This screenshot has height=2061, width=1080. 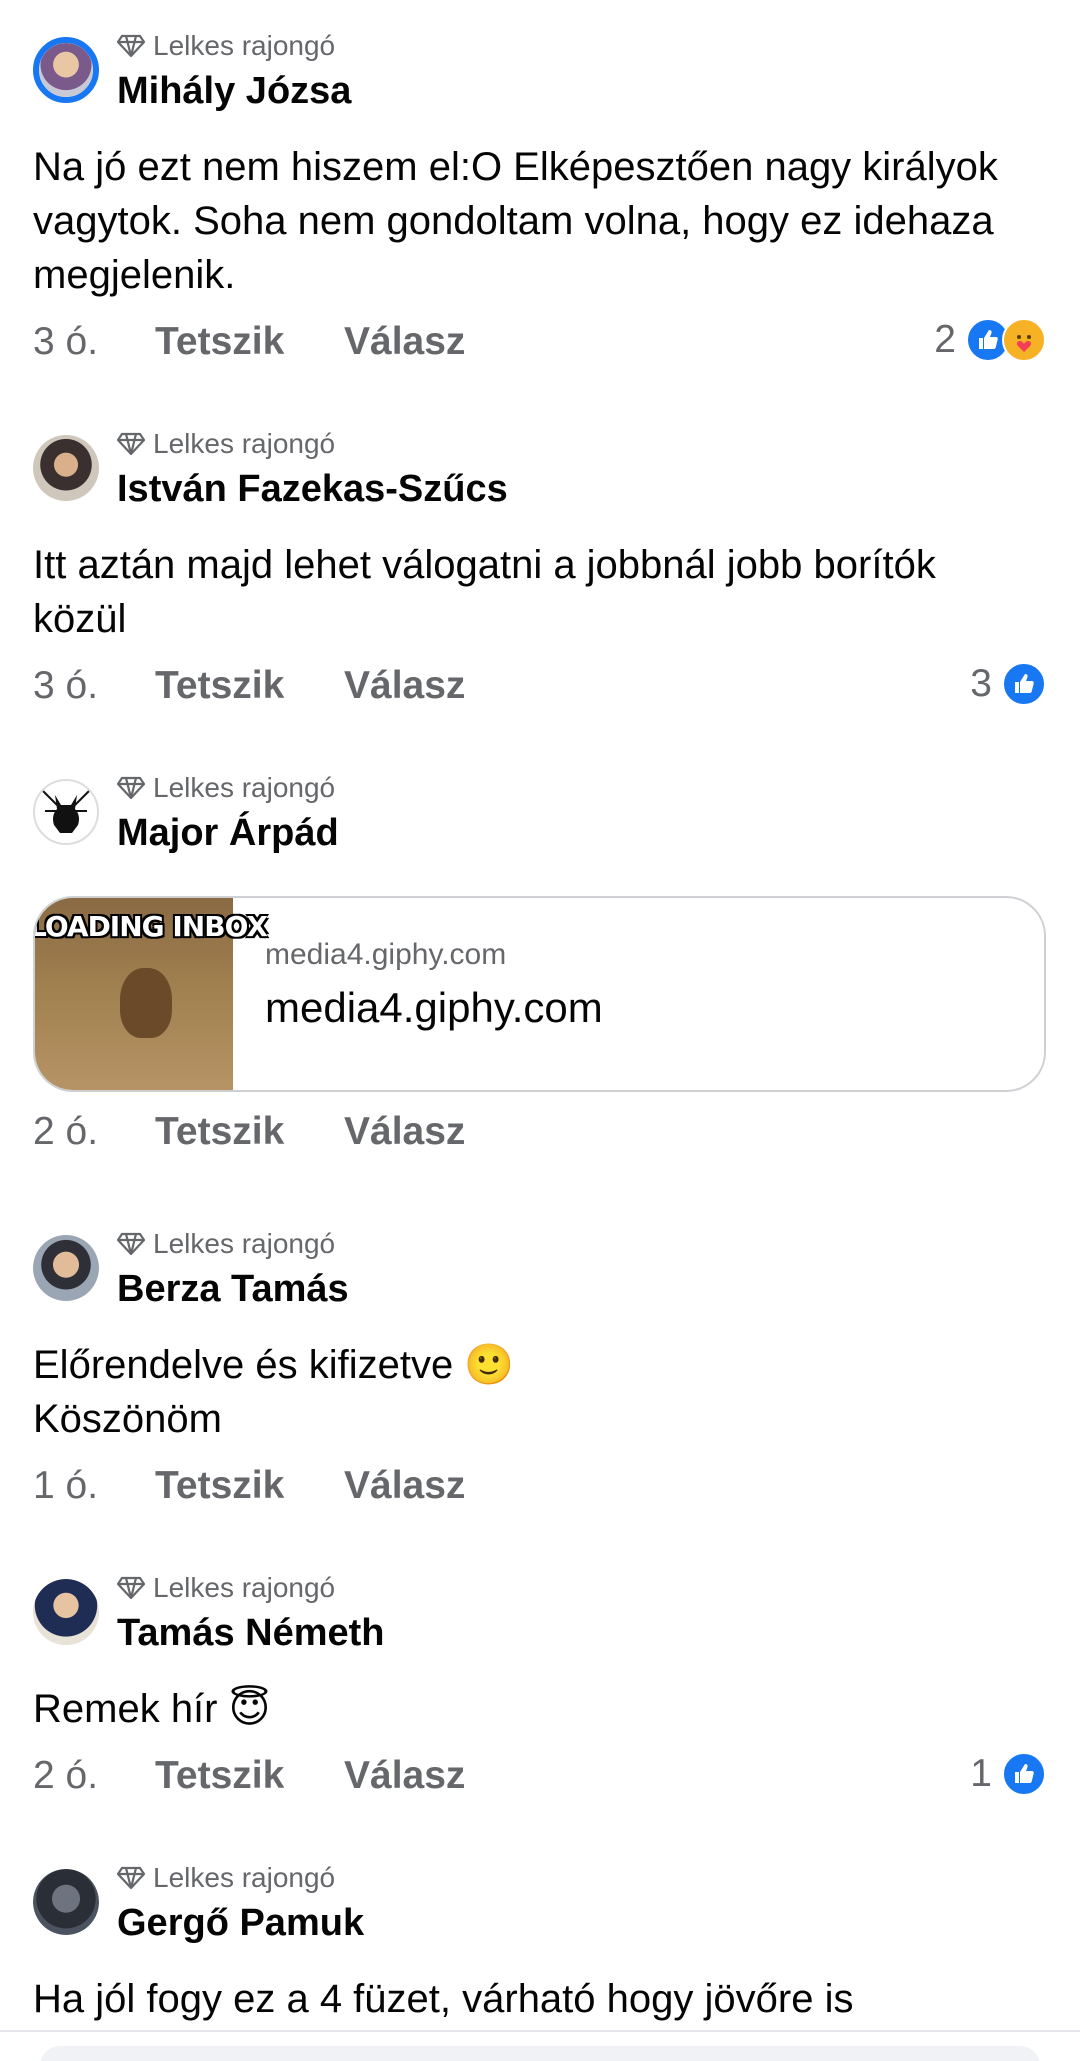 What do you see at coordinates (540, 1485) in the screenshot?
I see `comment-actions: 1 ó. Tetszik Válasz` at bounding box center [540, 1485].